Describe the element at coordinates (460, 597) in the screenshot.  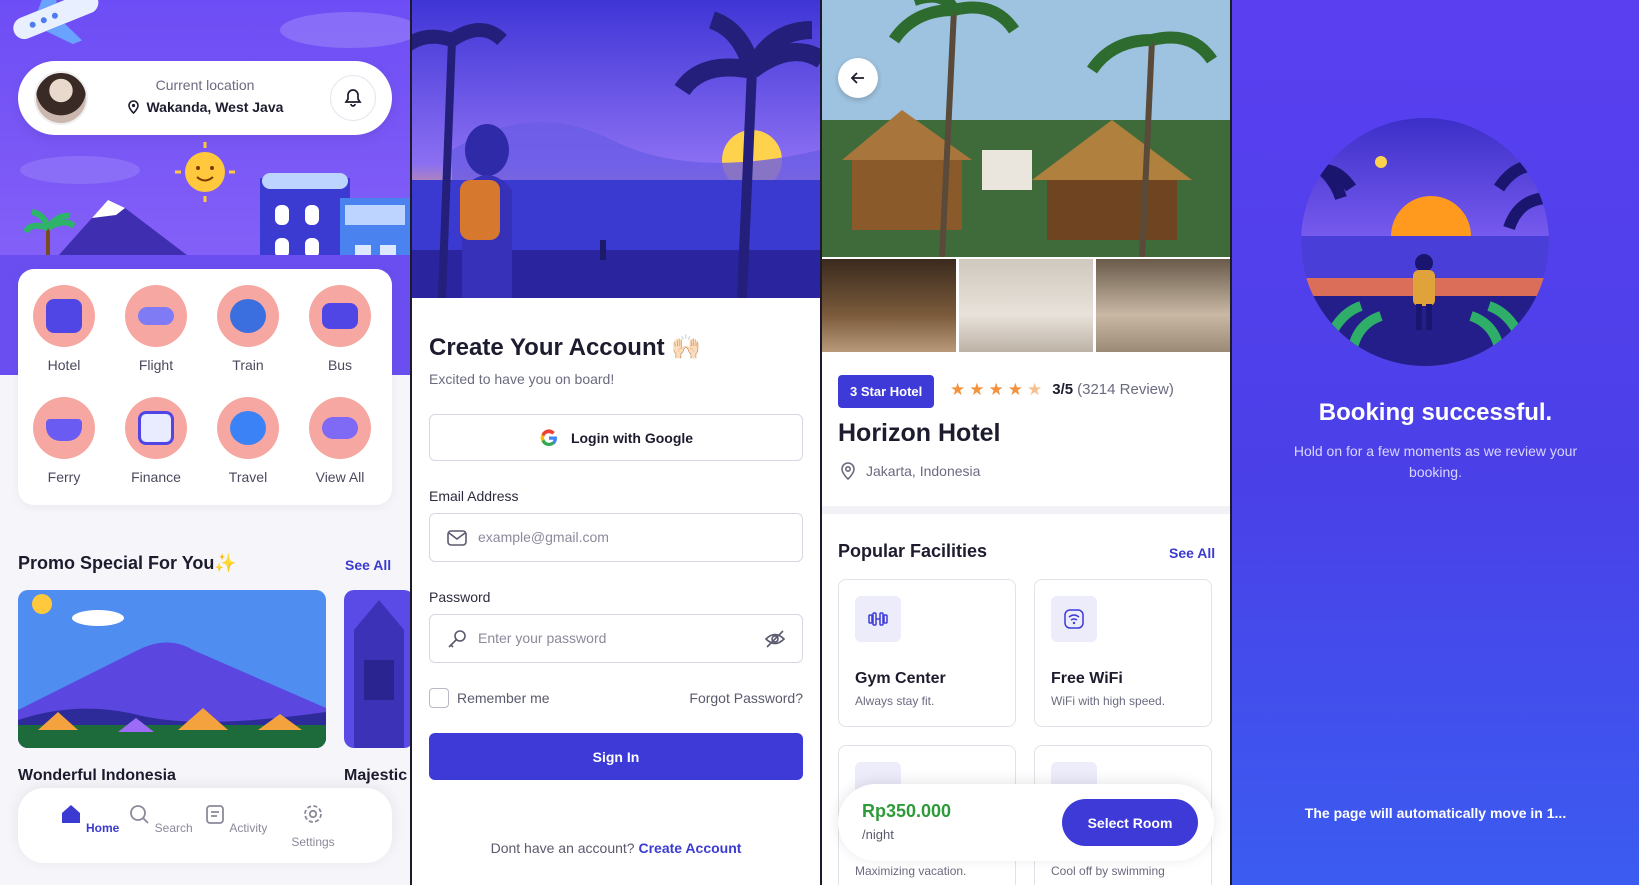
I see `password-label: Password` at that location.